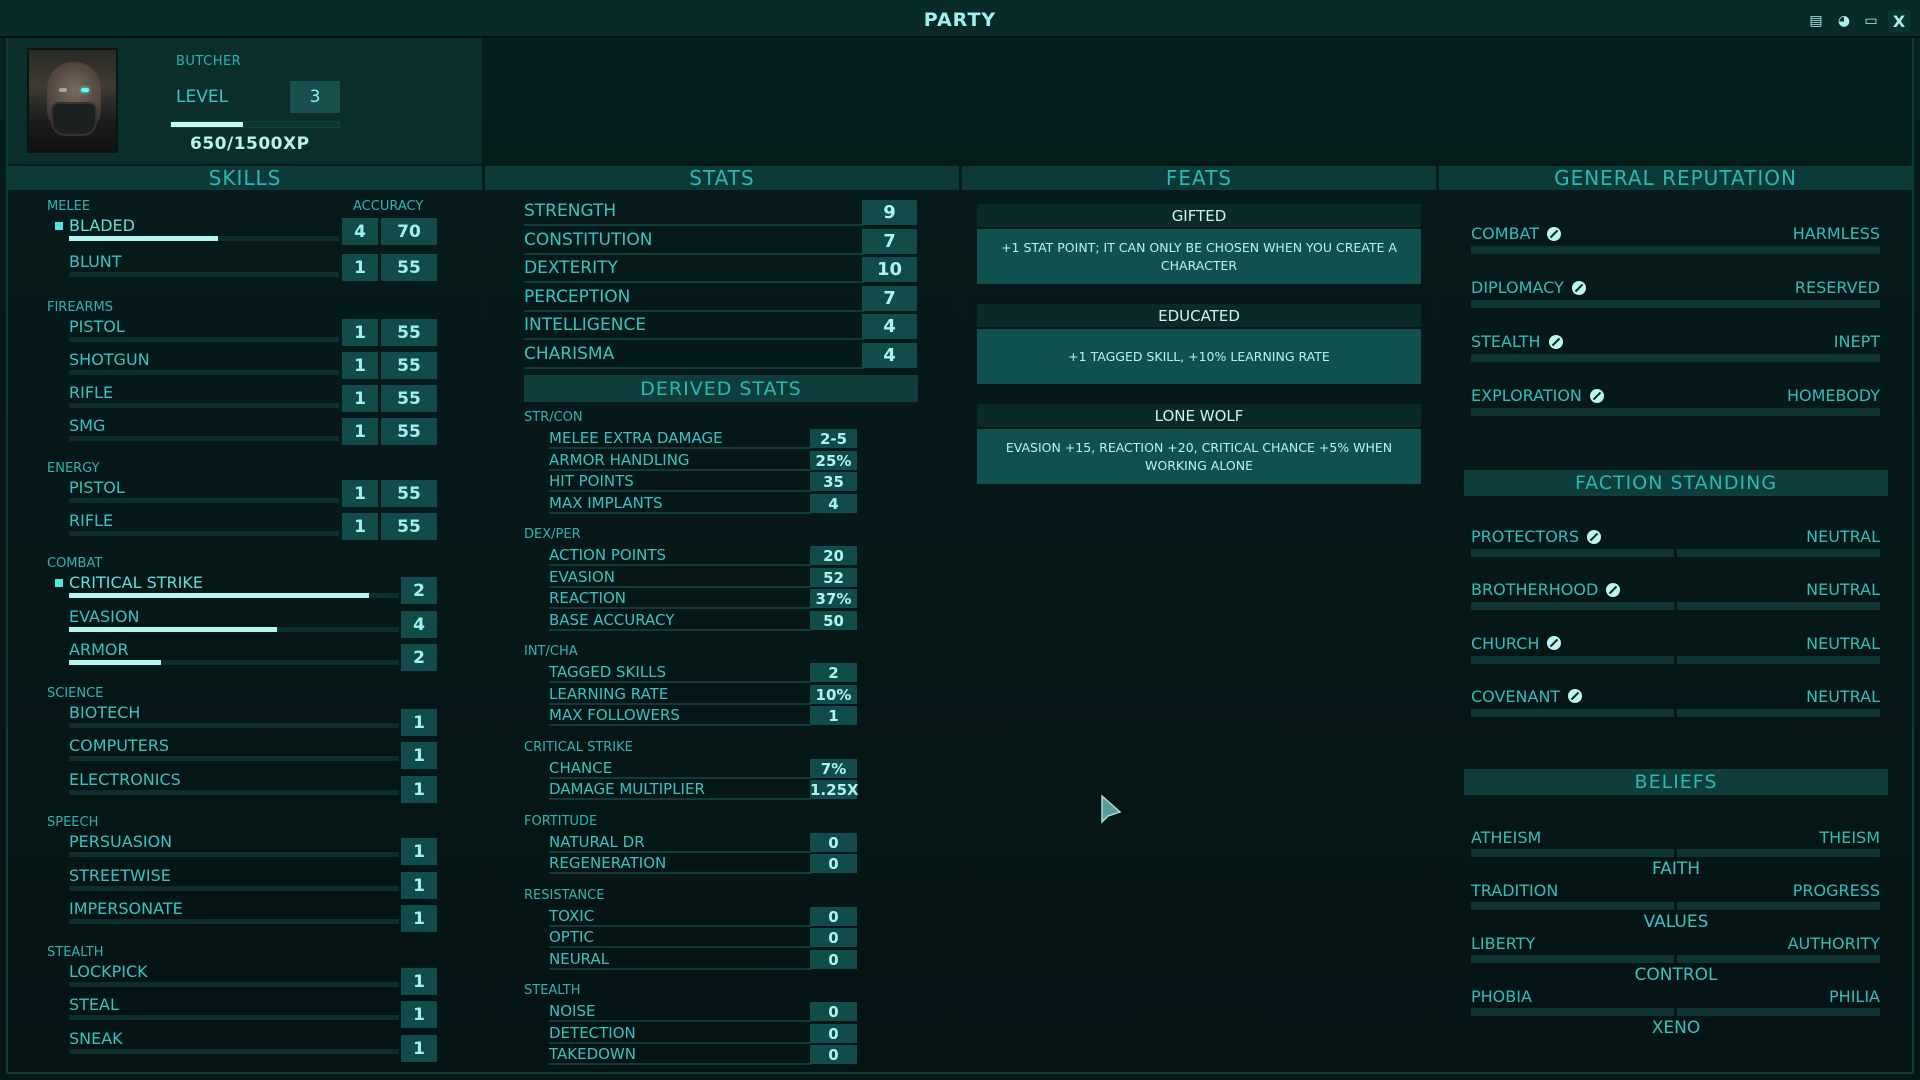 This screenshot has height=1080, width=1920. Describe the element at coordinates (1676, 782) in the screenshot. I see `beliefs-header: BELIEFS` at that location.